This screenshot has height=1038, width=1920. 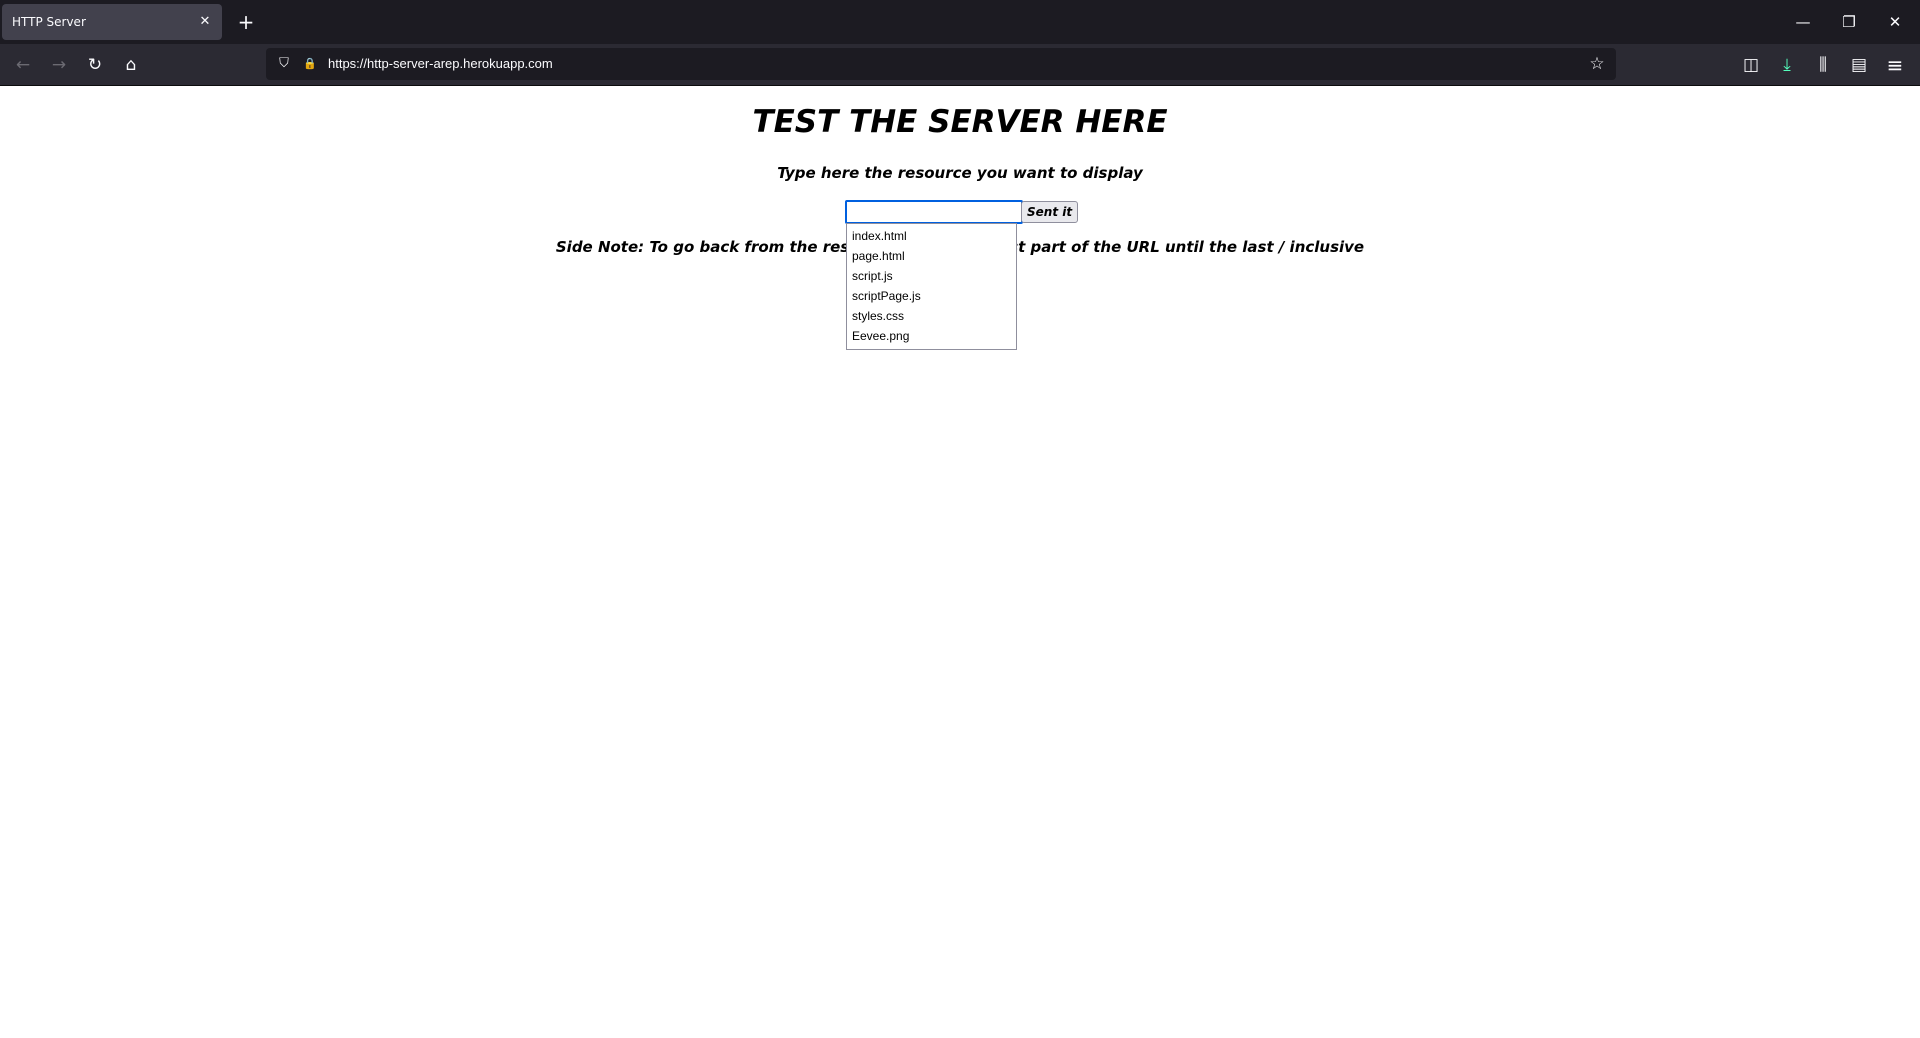 What do you see at coordinates (1050, 212) in the screenshot?
I see `send-button: Sent it` at bounding box center [1050, 212].